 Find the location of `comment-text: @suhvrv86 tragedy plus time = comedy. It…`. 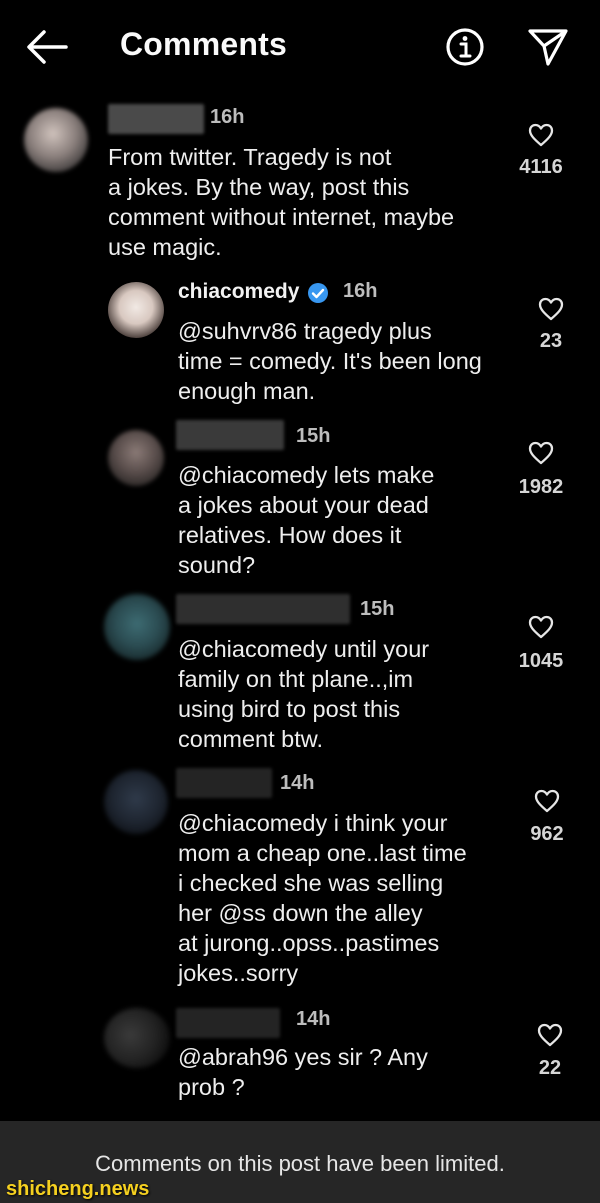

comment-text: @suhvrv86 tragedy plus time = comedy. It… is located at coordinates (330, 361).